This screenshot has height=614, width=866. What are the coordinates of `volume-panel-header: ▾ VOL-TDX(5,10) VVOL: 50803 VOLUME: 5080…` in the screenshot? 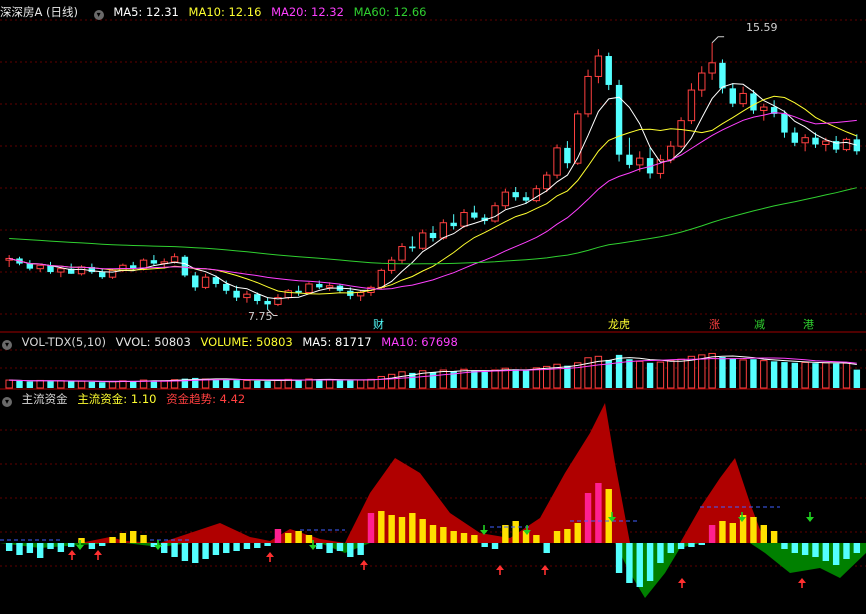 It's located at (232, 342).